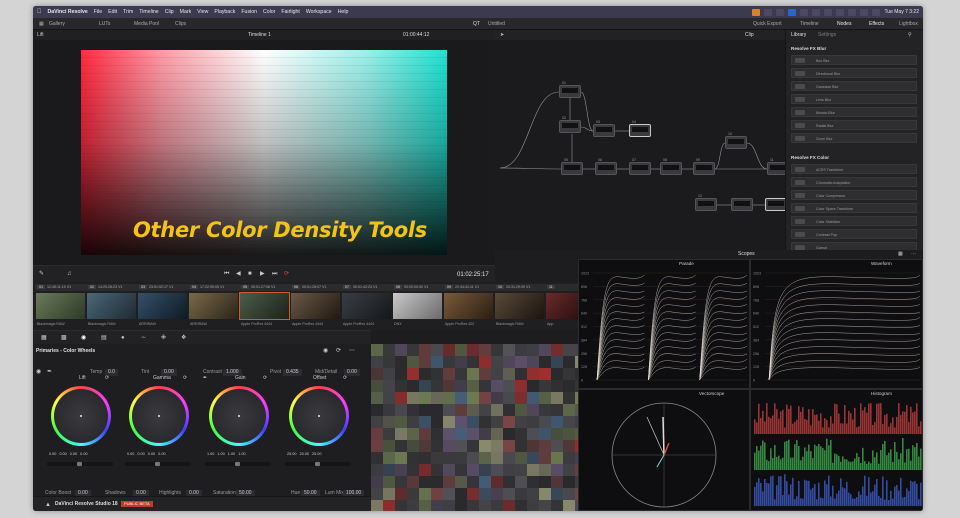  Describe the element at coordinates (123, 338) in the screenshot. I see `motion-effects-icon: ●` at that location.